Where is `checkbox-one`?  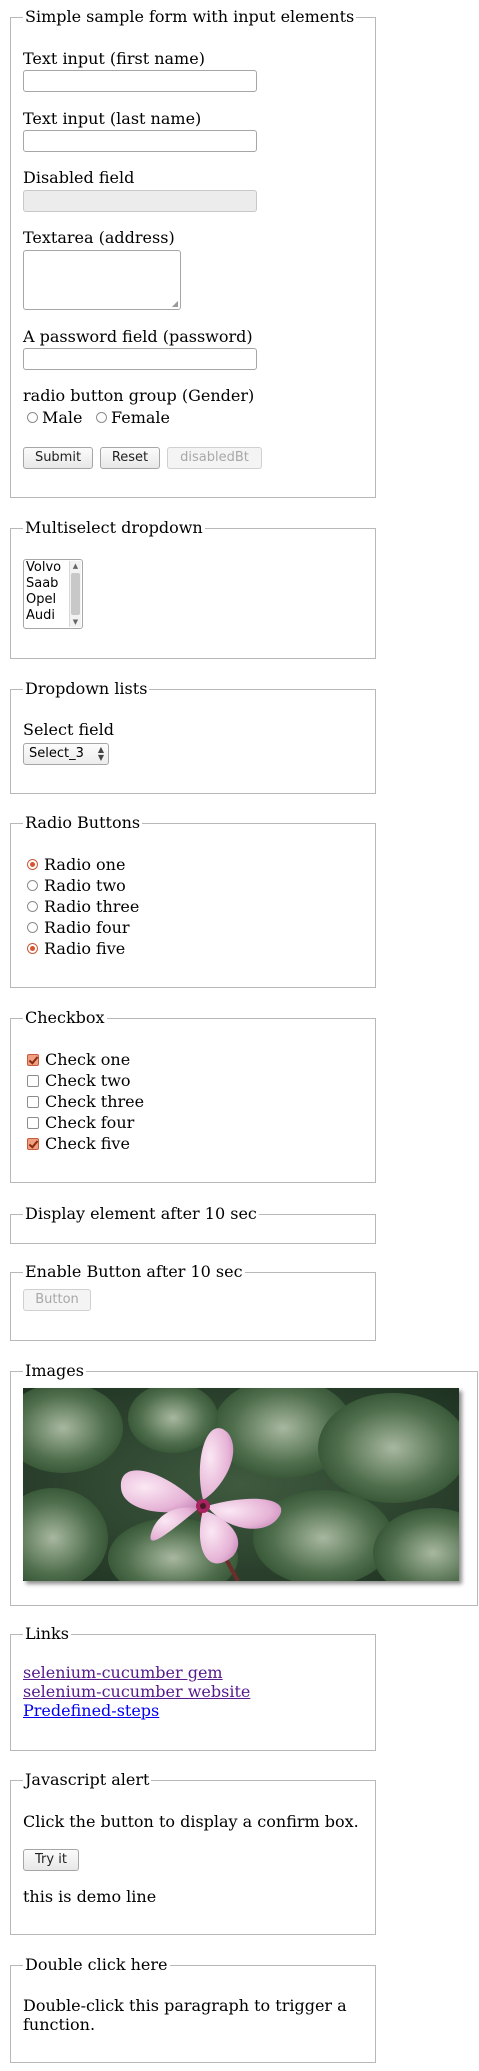 checkbox-one is located at coordinates (33, 1059).